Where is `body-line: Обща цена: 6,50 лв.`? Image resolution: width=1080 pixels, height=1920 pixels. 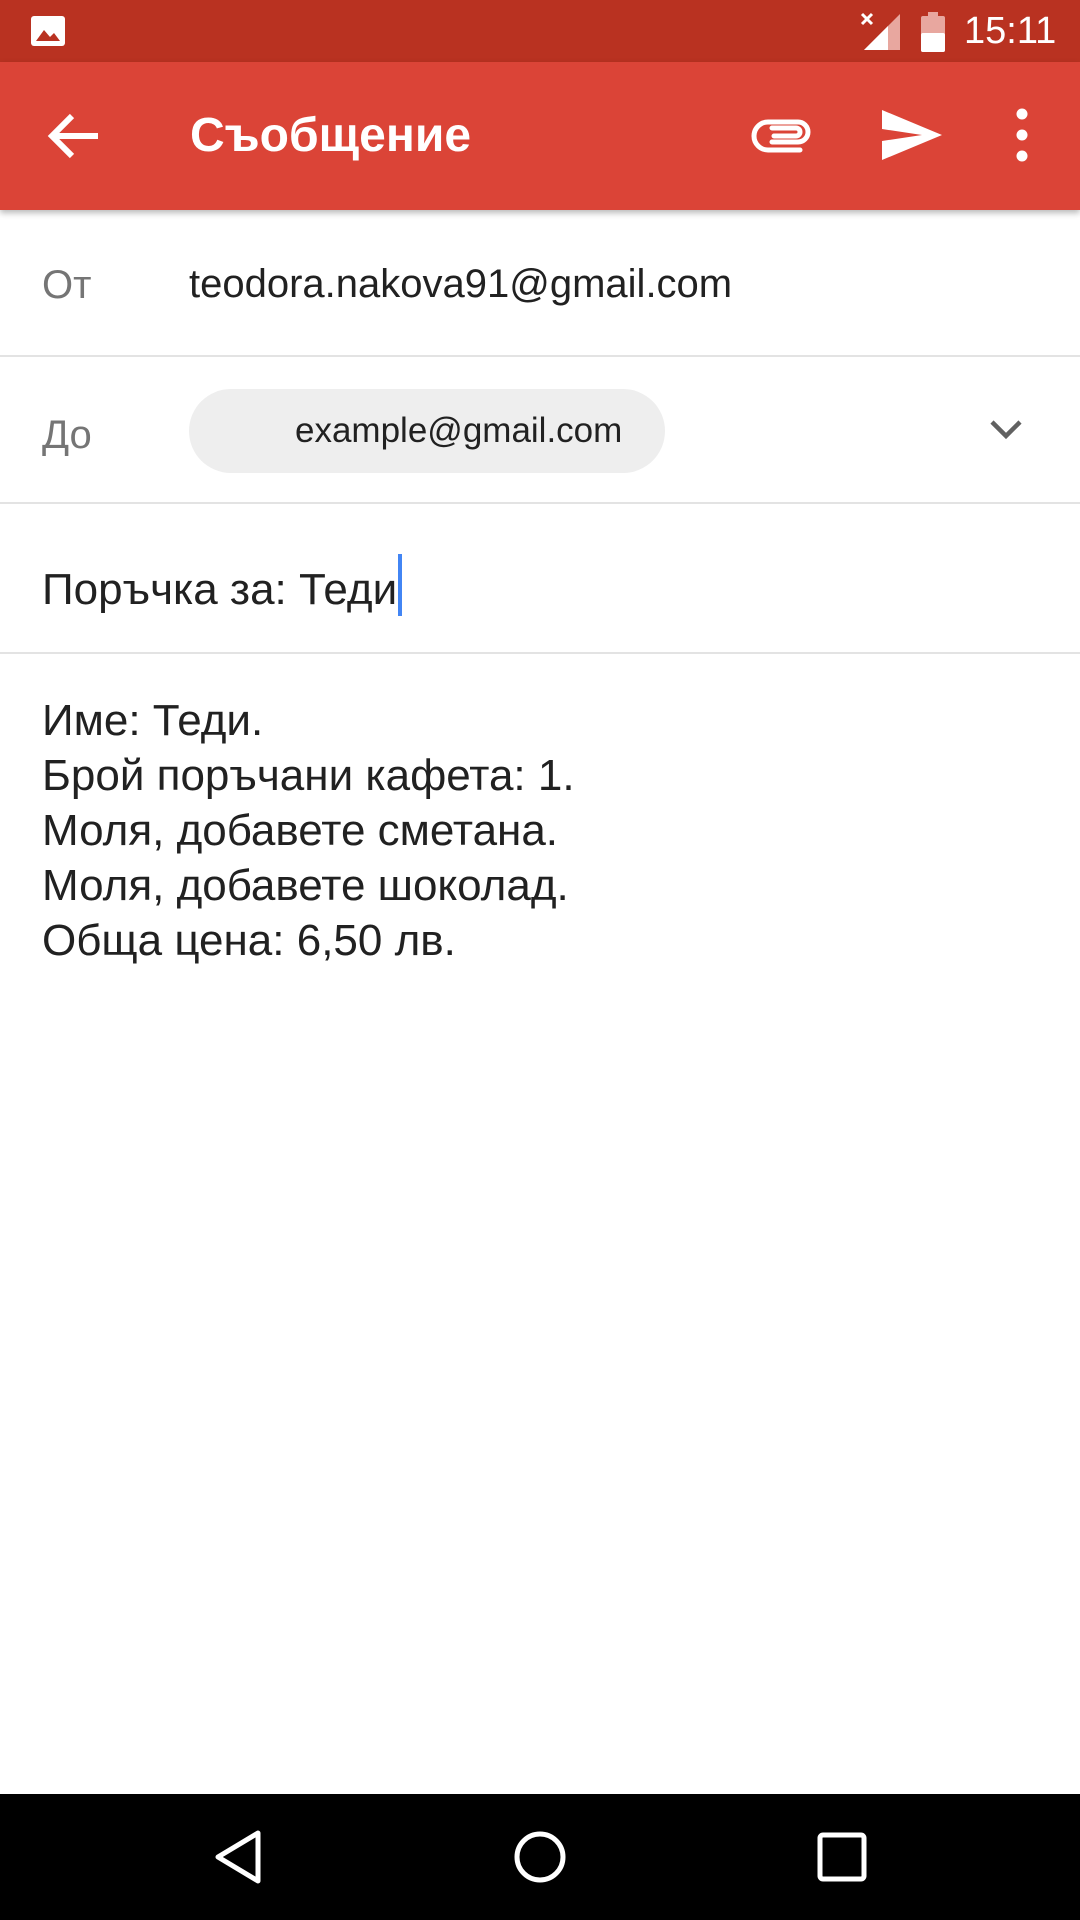
body-line: Обща цена: 6,50 лв. is located at coordinates (249, 940).